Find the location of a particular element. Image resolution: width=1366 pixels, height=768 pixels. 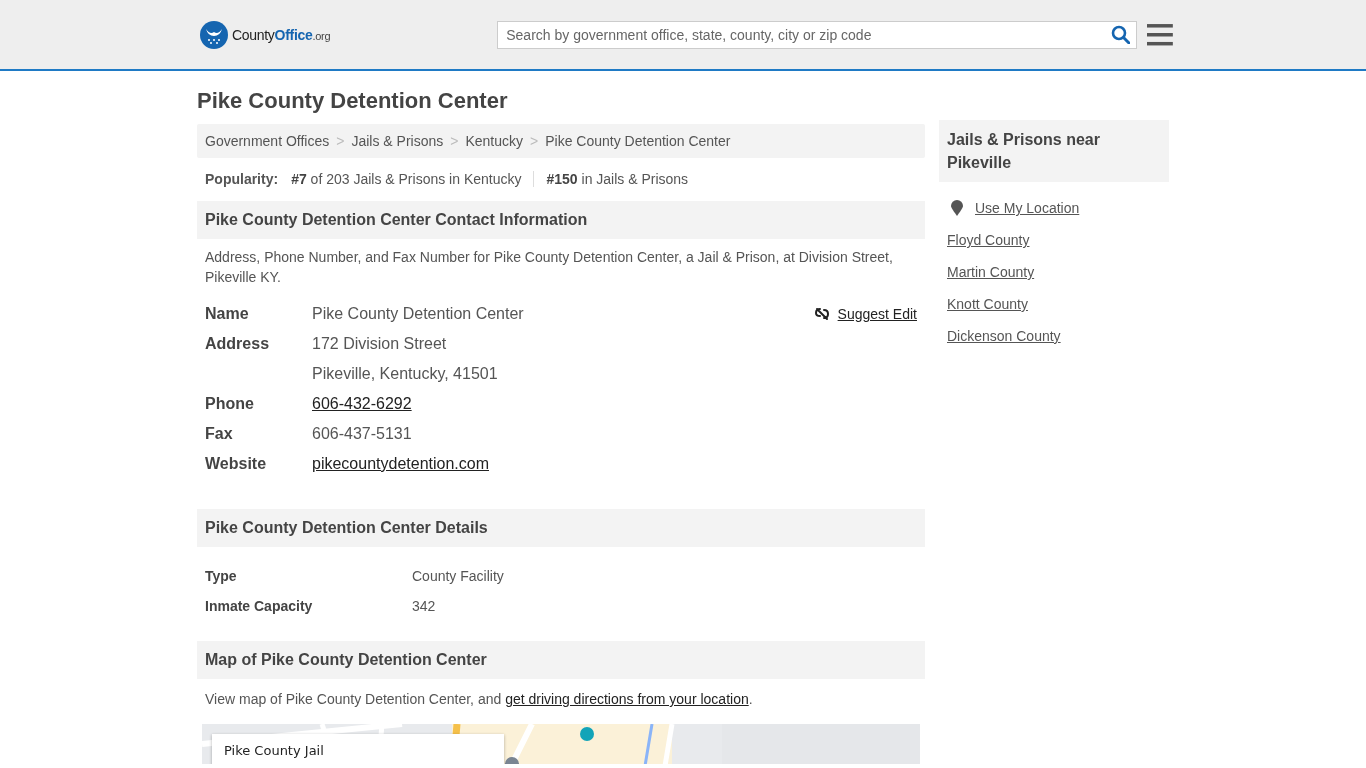

section-heading: Map of Pike County Detention Center is located at coordinates (561, 660).